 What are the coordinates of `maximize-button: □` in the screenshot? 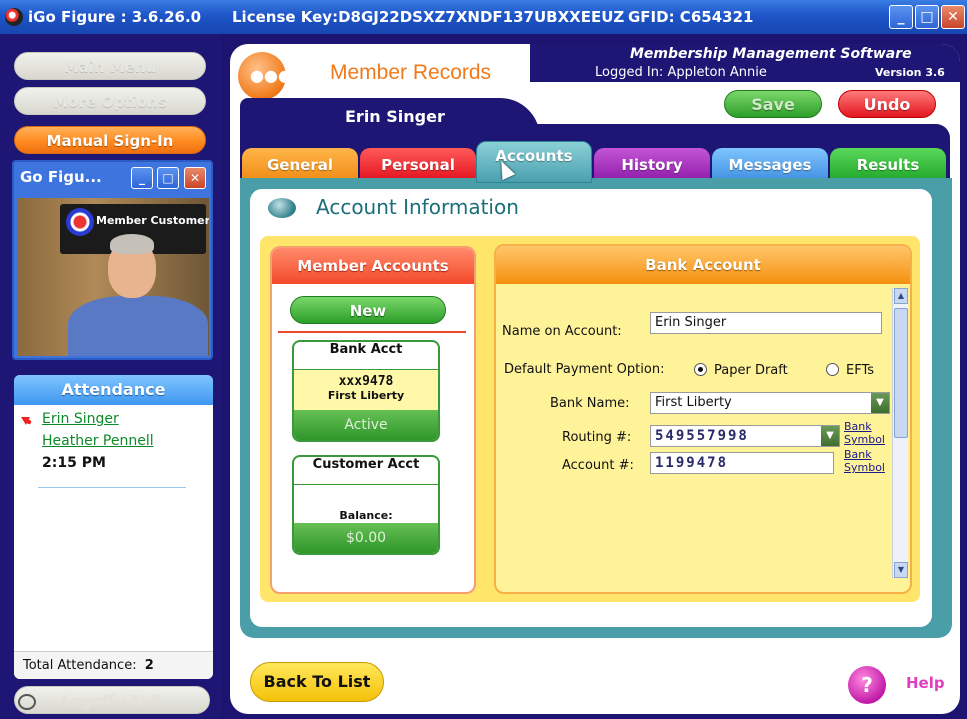 It's located at (927, 17).